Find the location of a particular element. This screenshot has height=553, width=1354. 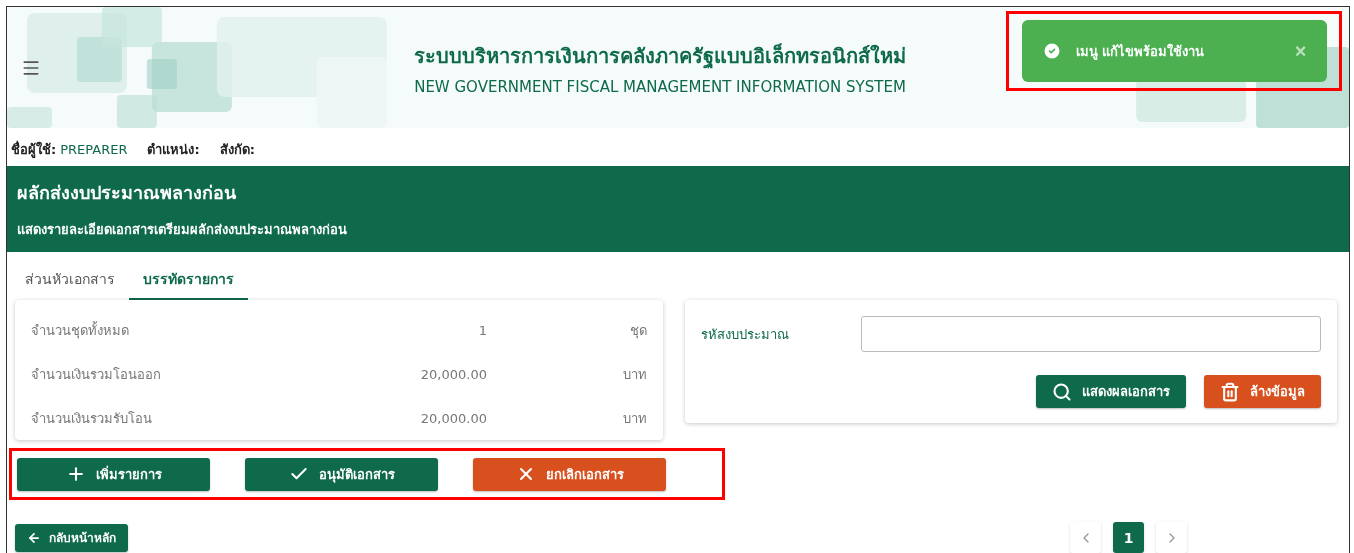

user-info-label: สังกัด: is located at coordinates (237, 149).